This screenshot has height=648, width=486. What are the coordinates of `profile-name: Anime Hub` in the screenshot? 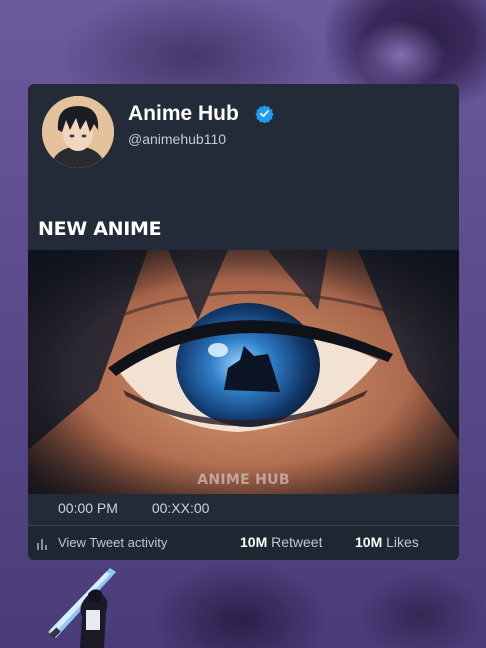 It's located at (183, 114).